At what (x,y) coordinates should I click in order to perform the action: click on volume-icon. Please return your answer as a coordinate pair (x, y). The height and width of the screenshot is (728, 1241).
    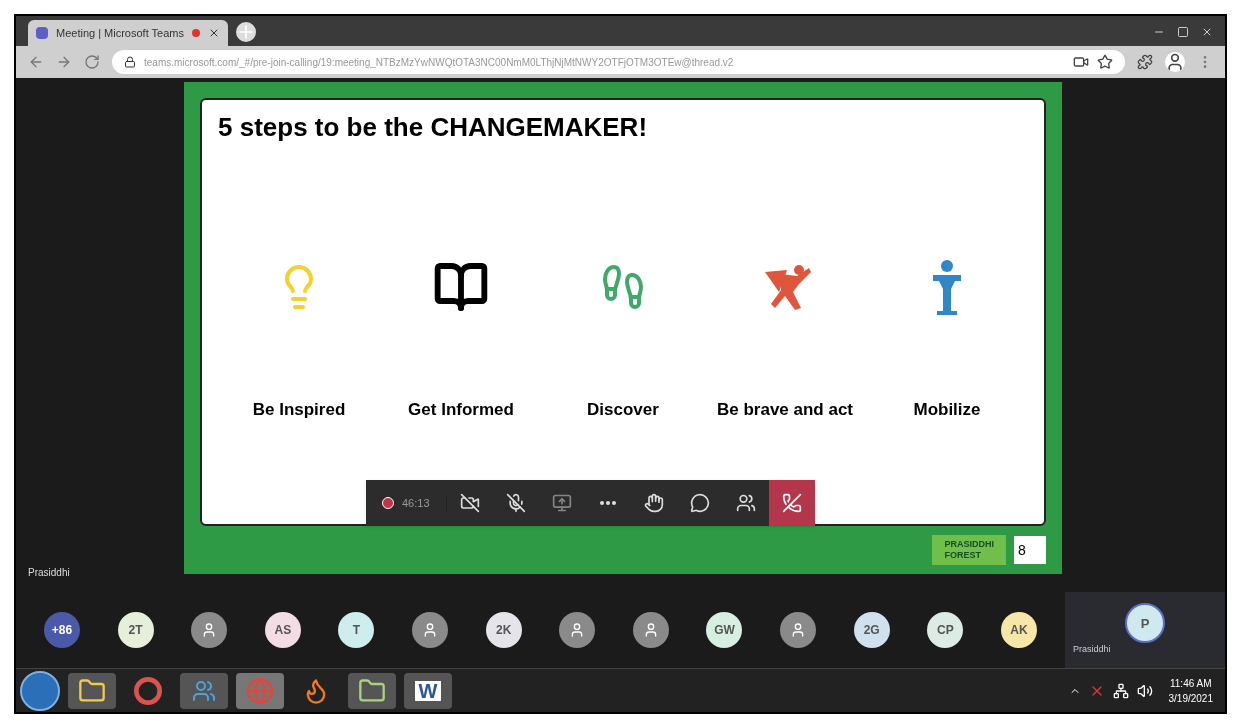
    Looking at the image, I should click on (1144, 690).